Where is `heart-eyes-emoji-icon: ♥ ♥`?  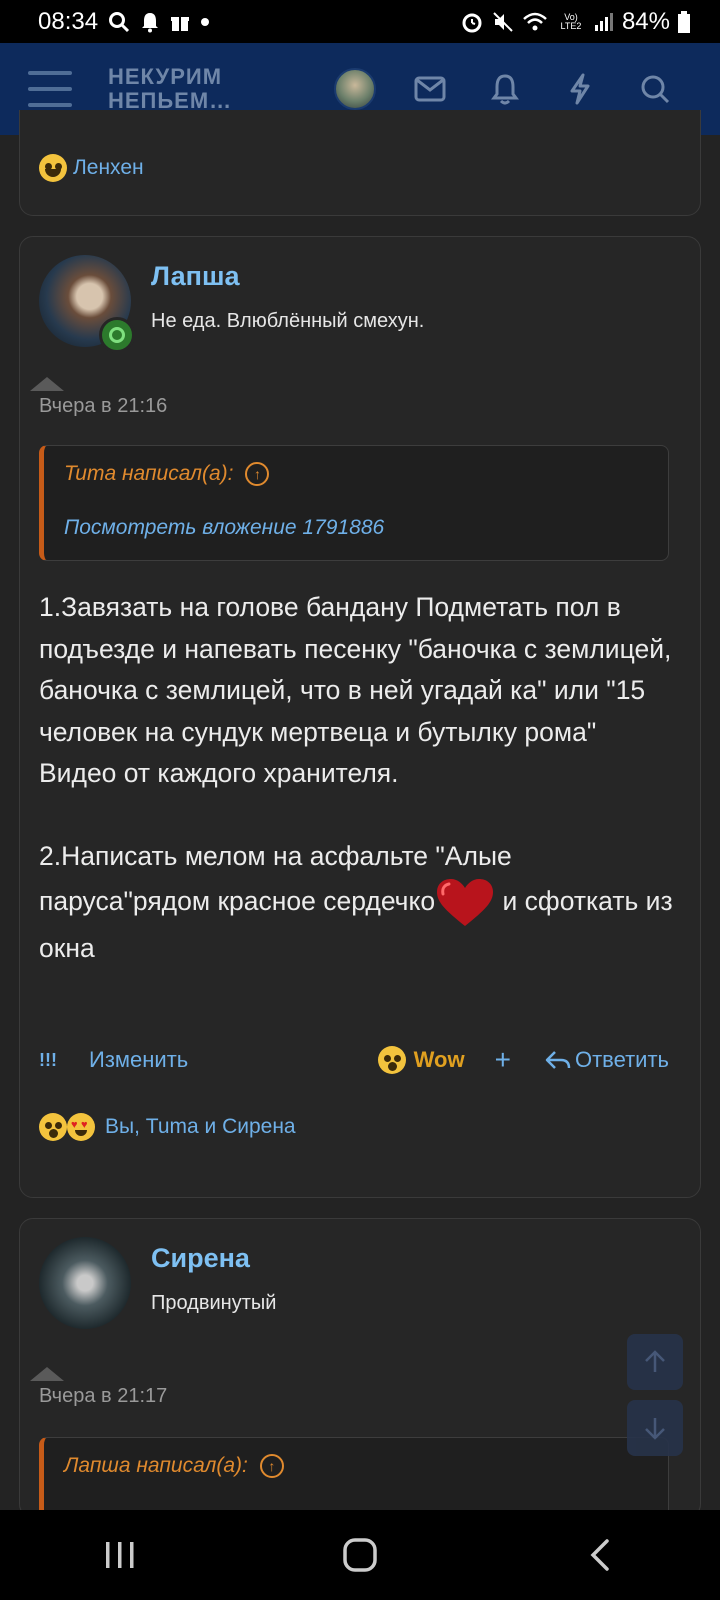
heart-eyes-emoji-icon: ♥ ♥ is located at coordinates (81, 1127).